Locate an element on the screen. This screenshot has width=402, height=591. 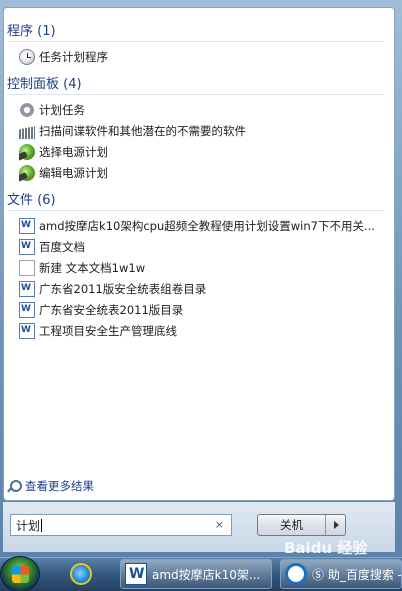
result-label: 计划任务 is located at coordinates (62, 110).